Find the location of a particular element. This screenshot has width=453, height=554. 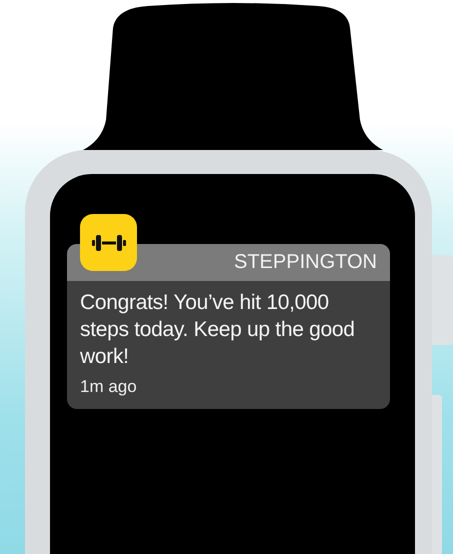

notification-message: Congrats! You’ve hit 10,000 steps today. Keep up the good work! is located at coordinates (218, 330).